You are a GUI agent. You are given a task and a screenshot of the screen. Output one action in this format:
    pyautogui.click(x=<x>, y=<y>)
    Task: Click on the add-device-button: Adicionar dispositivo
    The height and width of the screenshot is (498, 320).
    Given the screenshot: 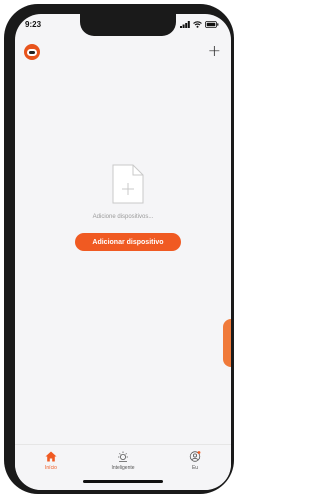 What is the action you would take?
    pyautogui.click(x=128, y=242)
    